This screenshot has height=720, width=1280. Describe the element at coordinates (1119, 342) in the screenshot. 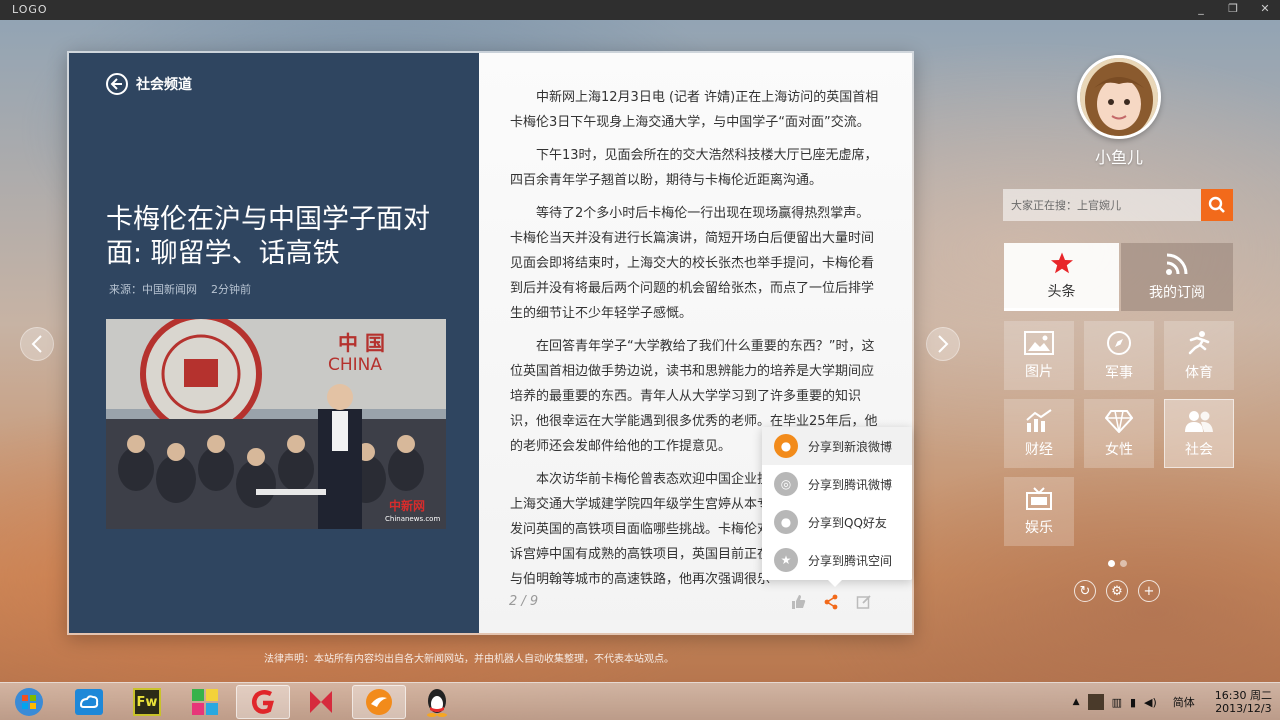

I see `compass-icon` at that location.